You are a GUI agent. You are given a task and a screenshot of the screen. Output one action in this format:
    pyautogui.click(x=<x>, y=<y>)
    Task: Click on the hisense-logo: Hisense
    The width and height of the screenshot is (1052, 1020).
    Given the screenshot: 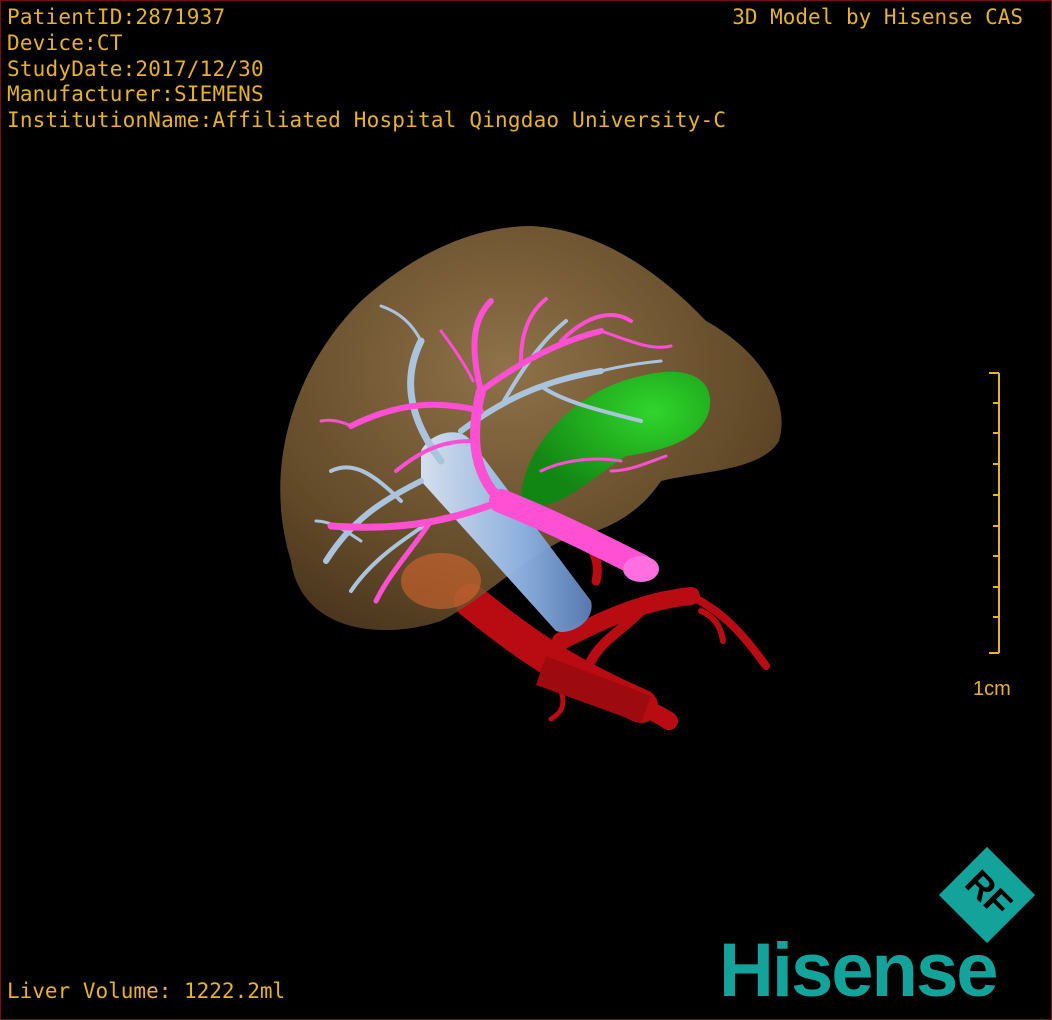 What is the action you would take?
    pyautogui.click(x=858, y=970)
    